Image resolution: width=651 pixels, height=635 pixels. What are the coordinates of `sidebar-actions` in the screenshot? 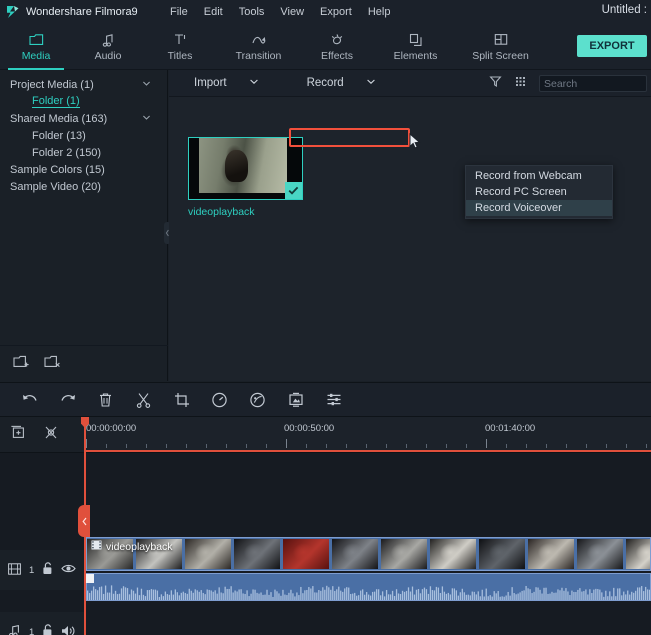 It's located at (84, 363).